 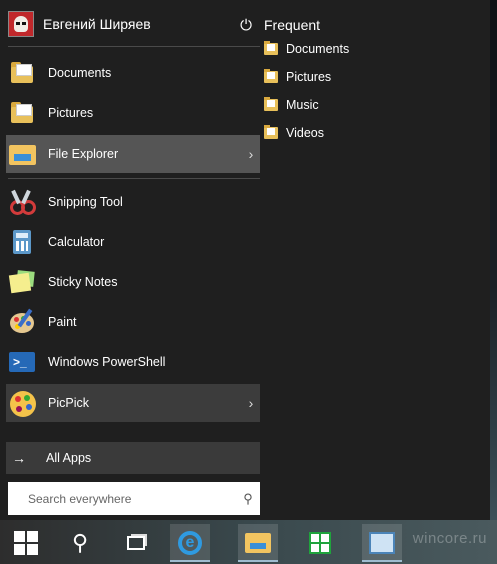 I want to click on task-view-icon, so click(x=136, y=543).